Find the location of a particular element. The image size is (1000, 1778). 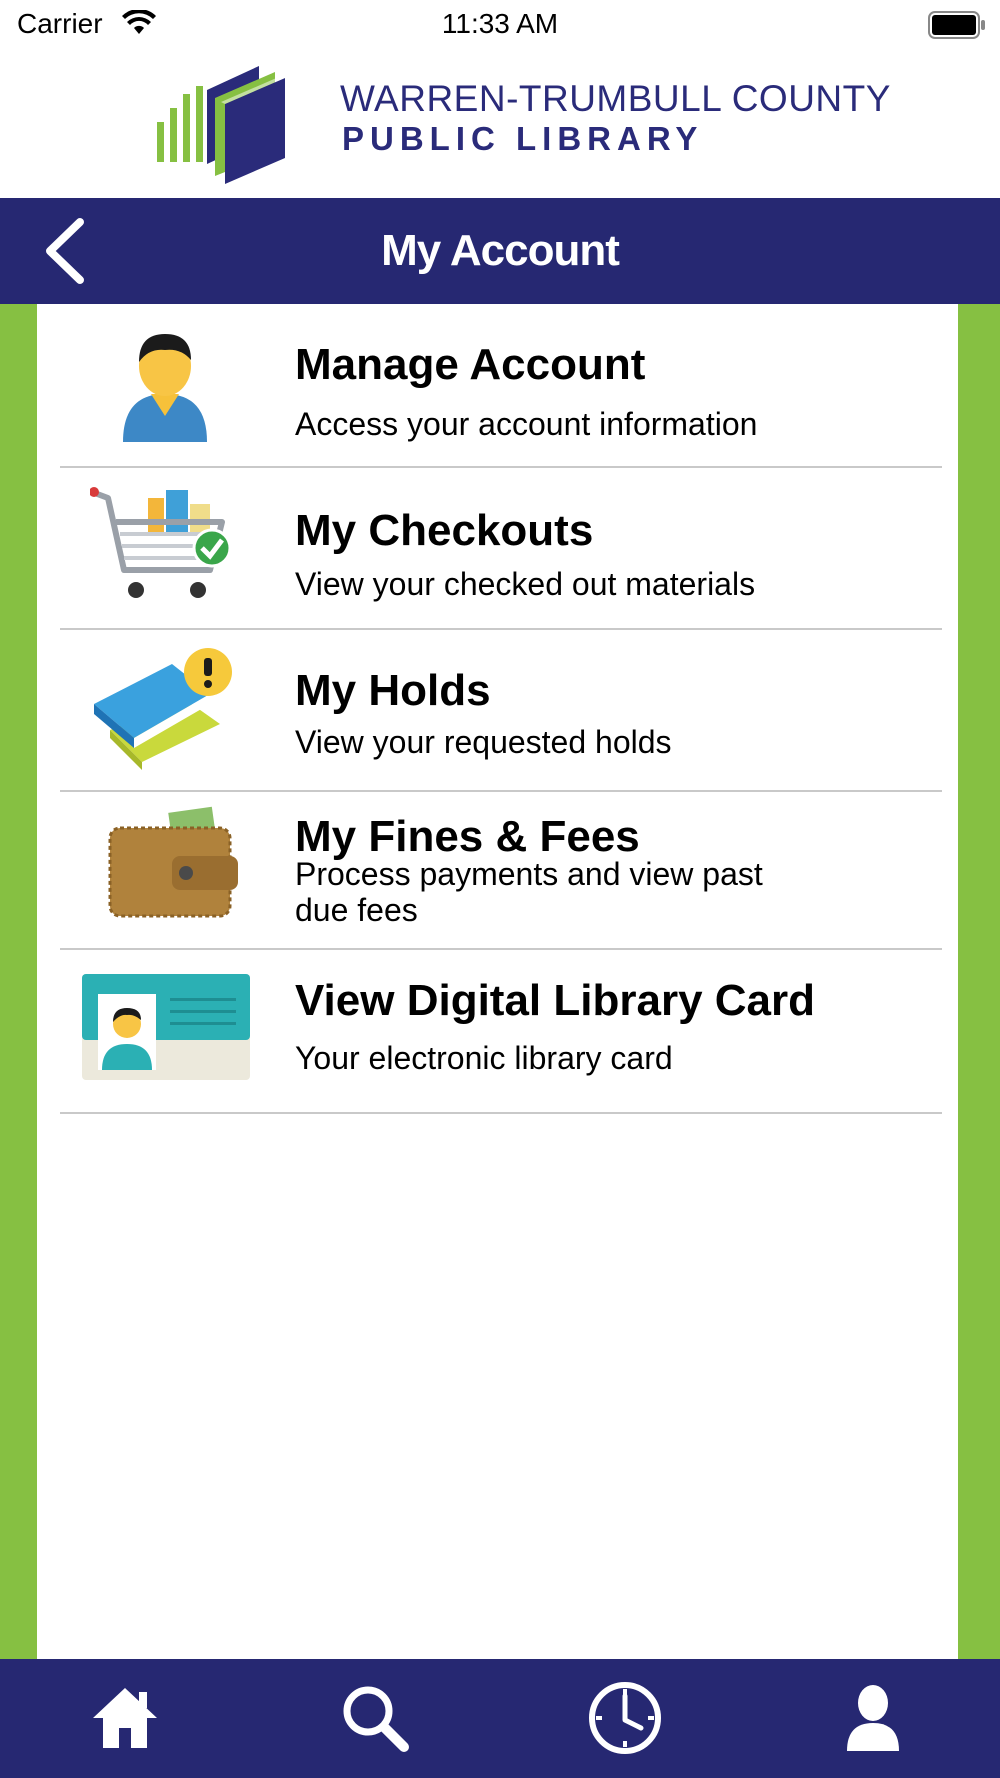

bottom-tab-bar is located at coordinates (500, 1718).